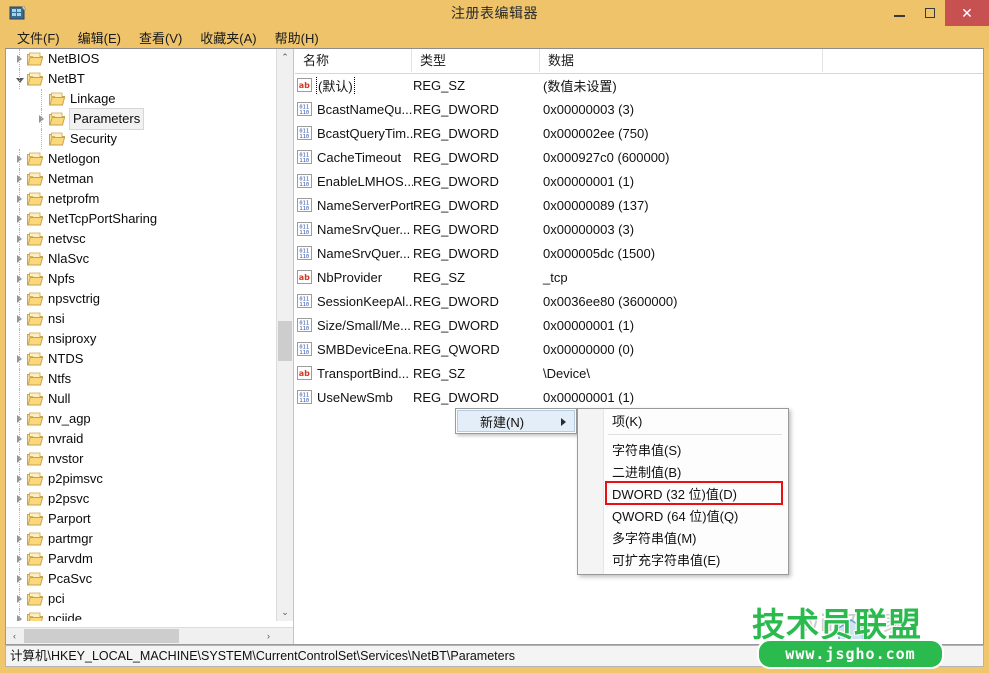 The height and width of the screenshot is (673, 989). I want to click on tree-node-parport: Parport, so click(141, 519).